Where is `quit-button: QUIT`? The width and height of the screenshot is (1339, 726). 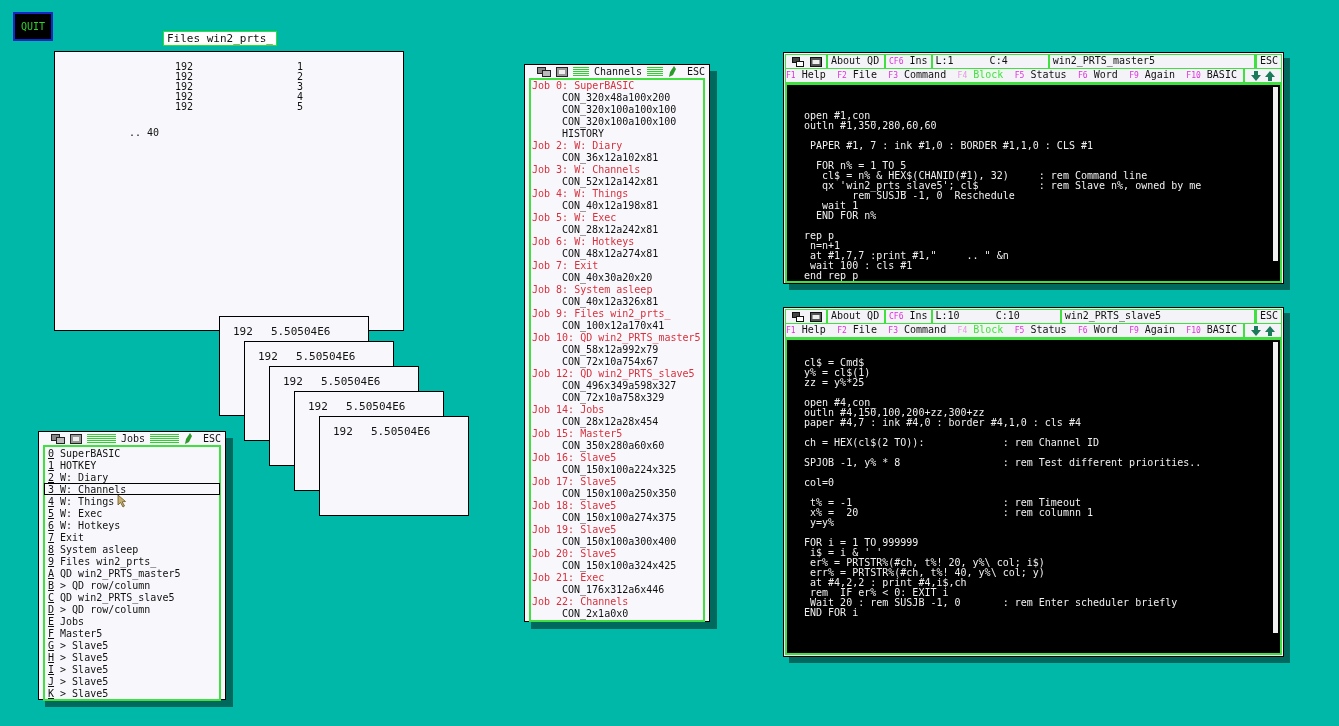 quit-button: QUIT is located at coordinates (33, 26).